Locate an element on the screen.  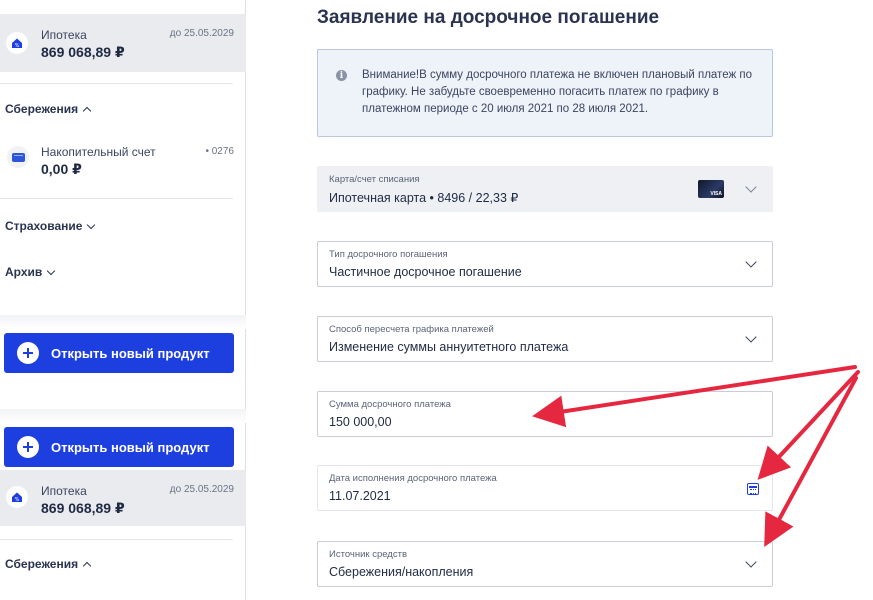
savings-account-item: Накопительный счет 0,00 ₽ • 0276 is located at coordinates (123, 160).